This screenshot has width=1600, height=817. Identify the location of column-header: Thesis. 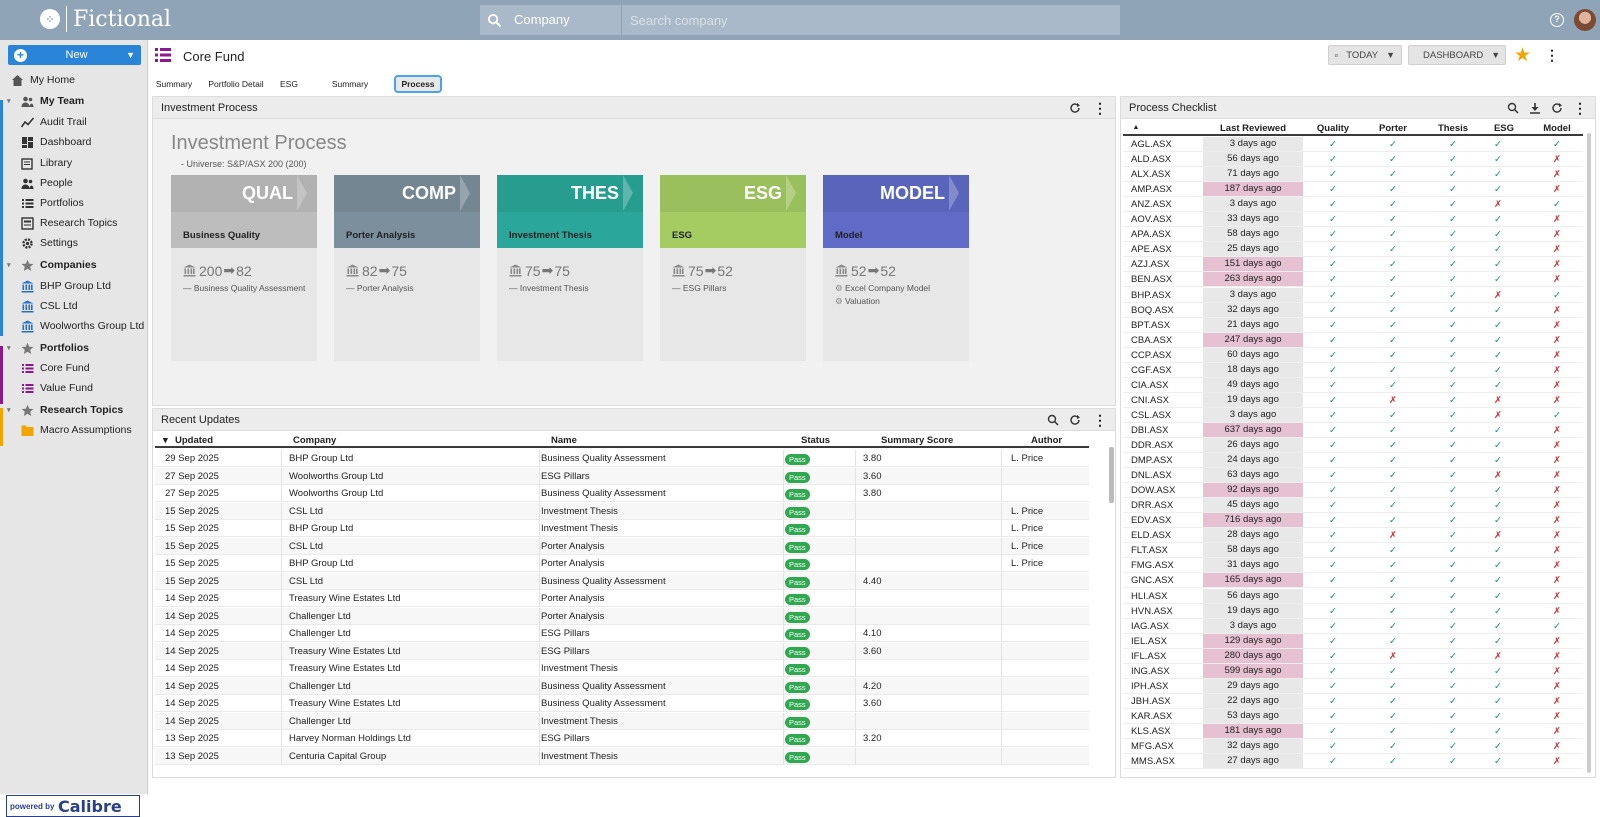
(1453, 128).